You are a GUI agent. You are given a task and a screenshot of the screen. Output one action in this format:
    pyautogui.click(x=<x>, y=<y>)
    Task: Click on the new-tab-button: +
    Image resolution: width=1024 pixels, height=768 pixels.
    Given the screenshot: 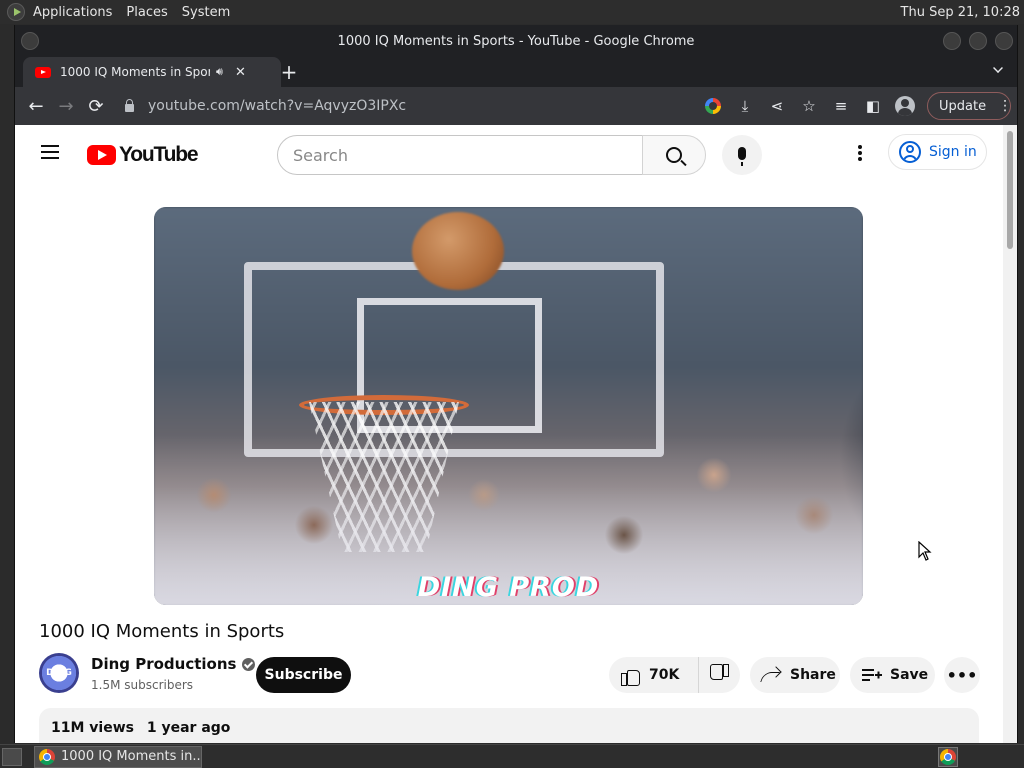 What is the action you would take?
    pyautogui.click(x=289, y=72)
    